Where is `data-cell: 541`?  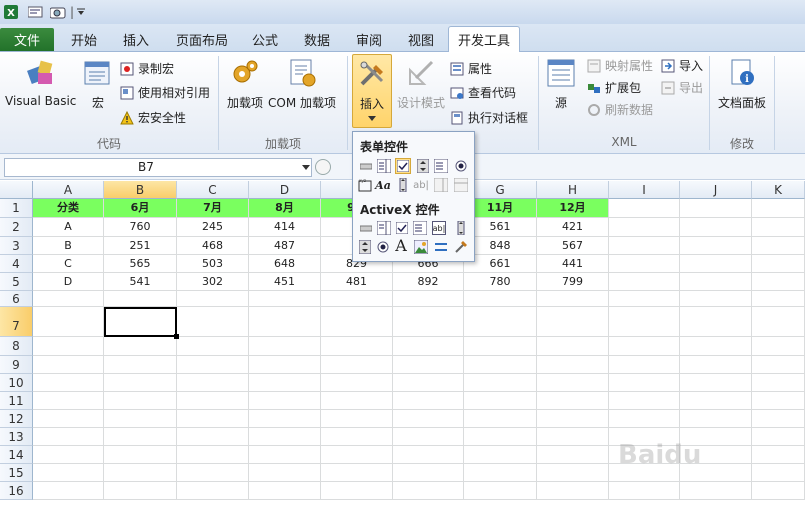
data-cell: 541 is located at coordinates (140, 282).